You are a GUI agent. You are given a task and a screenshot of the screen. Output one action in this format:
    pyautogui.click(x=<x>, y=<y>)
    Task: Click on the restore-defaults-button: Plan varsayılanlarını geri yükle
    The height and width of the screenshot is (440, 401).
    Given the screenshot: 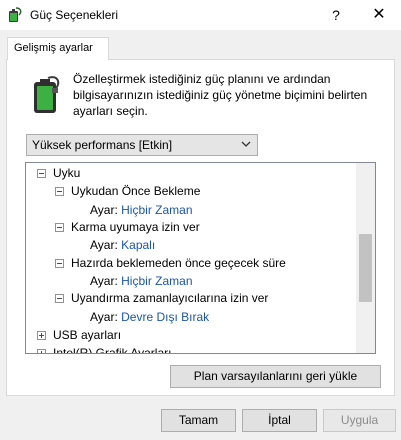 What is the action you would take?
    pyautogui.click(x=275, y=376)
    